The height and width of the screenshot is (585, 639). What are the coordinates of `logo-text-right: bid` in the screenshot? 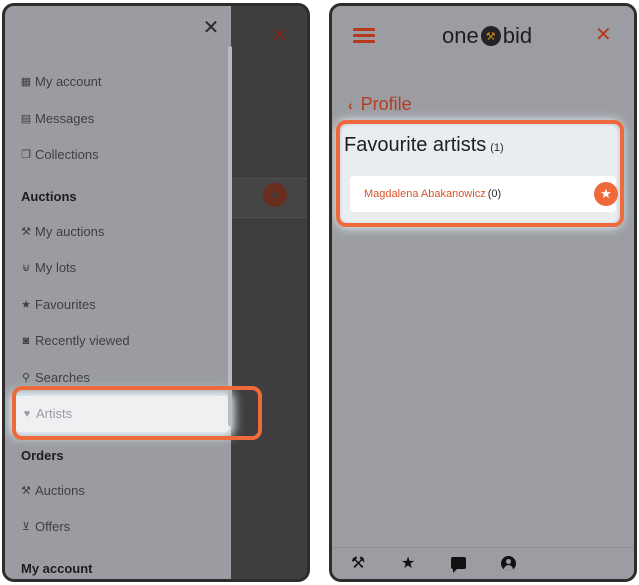 It's located at (517, 35).